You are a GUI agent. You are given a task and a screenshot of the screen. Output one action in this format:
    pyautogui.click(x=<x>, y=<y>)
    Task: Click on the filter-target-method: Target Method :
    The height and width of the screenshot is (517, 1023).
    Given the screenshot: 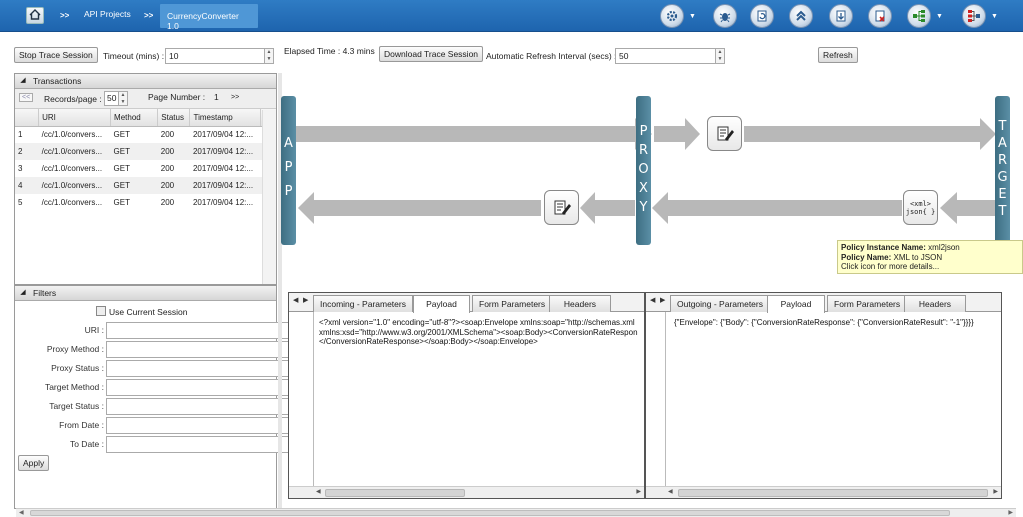 What is the action you would take?
    pyautogui.click(x=152, y=387)
    